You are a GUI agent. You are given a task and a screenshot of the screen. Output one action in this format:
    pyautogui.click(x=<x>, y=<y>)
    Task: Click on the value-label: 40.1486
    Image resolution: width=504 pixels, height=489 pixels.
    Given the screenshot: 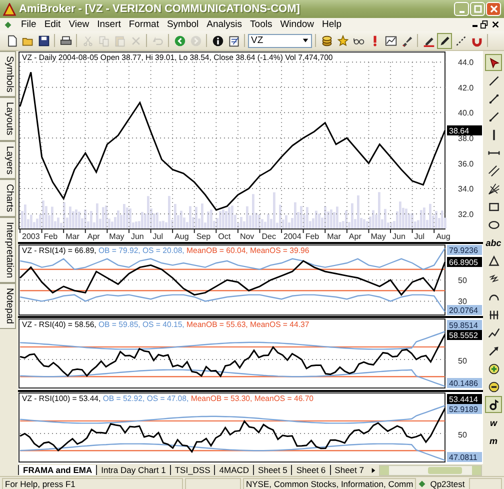 What is the action you would take?
    pyautogui.click(x=464, y=383)
    